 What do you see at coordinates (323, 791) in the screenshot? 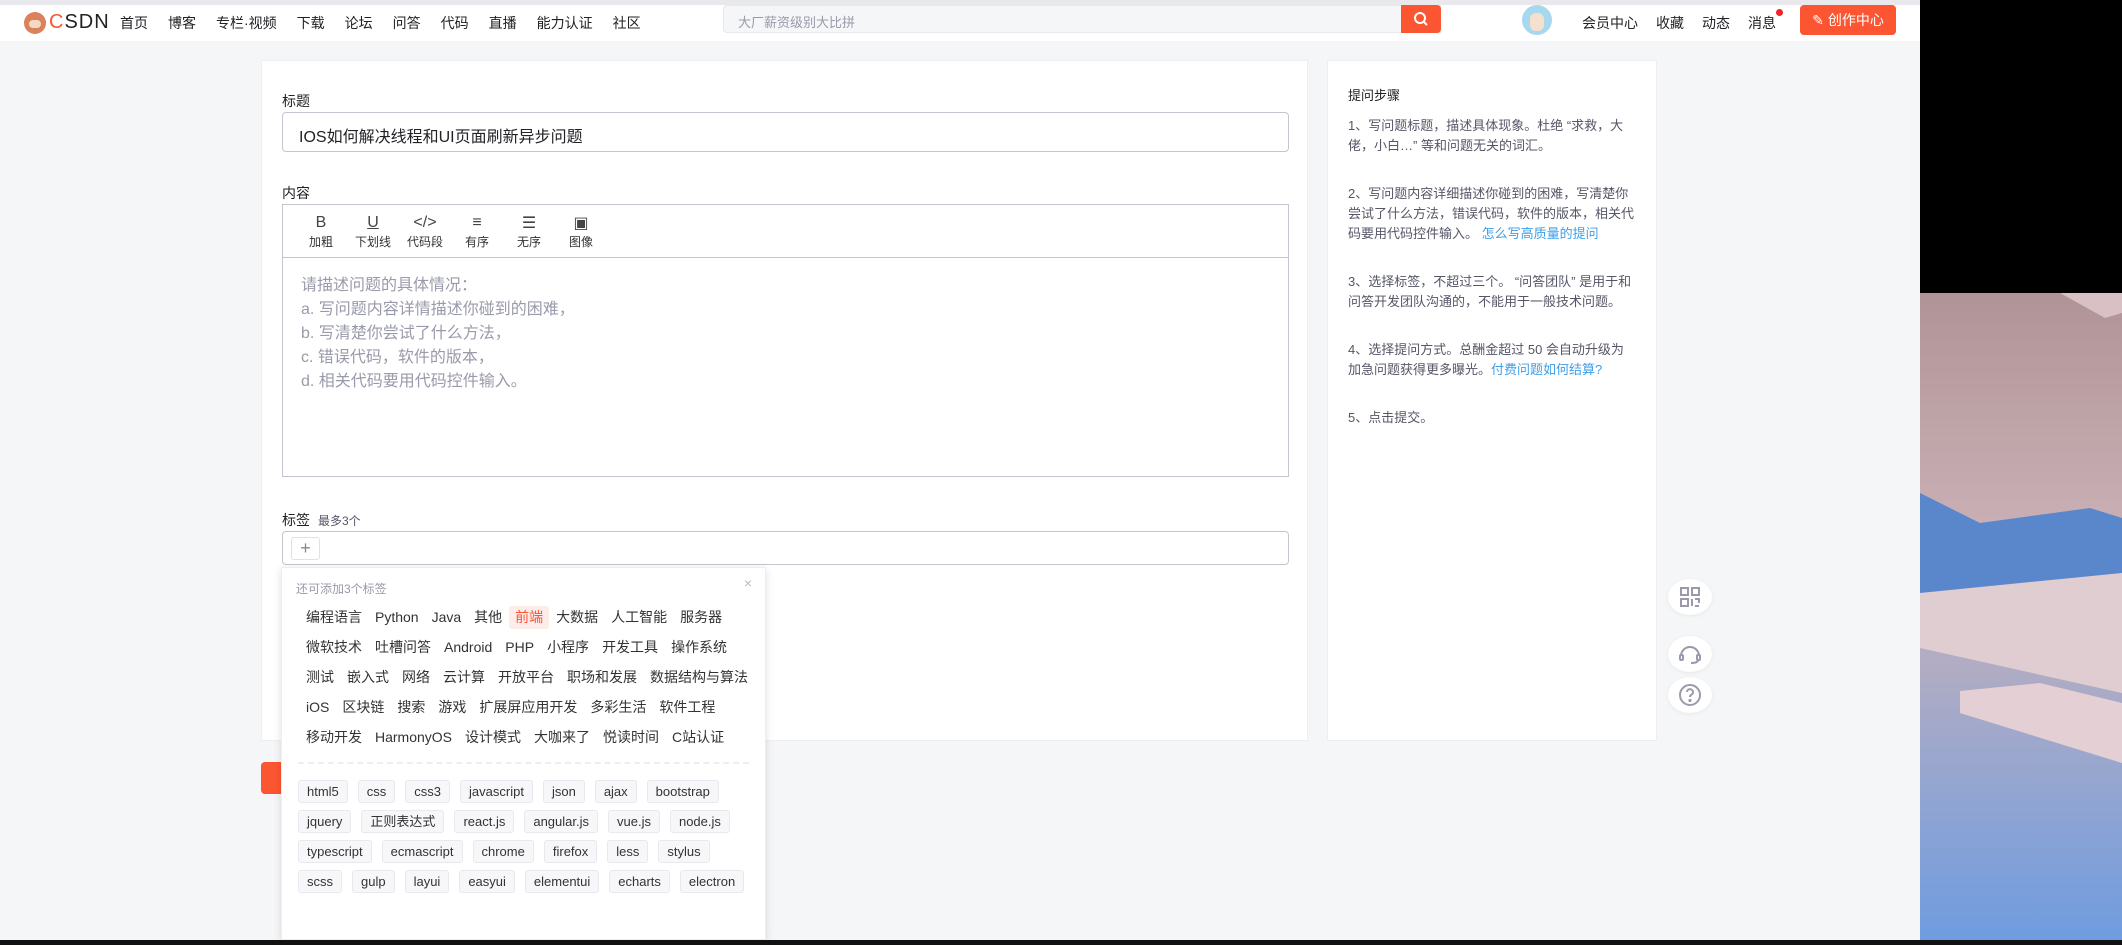
I see `tag-option: html5` at bounding box center [323, 791].